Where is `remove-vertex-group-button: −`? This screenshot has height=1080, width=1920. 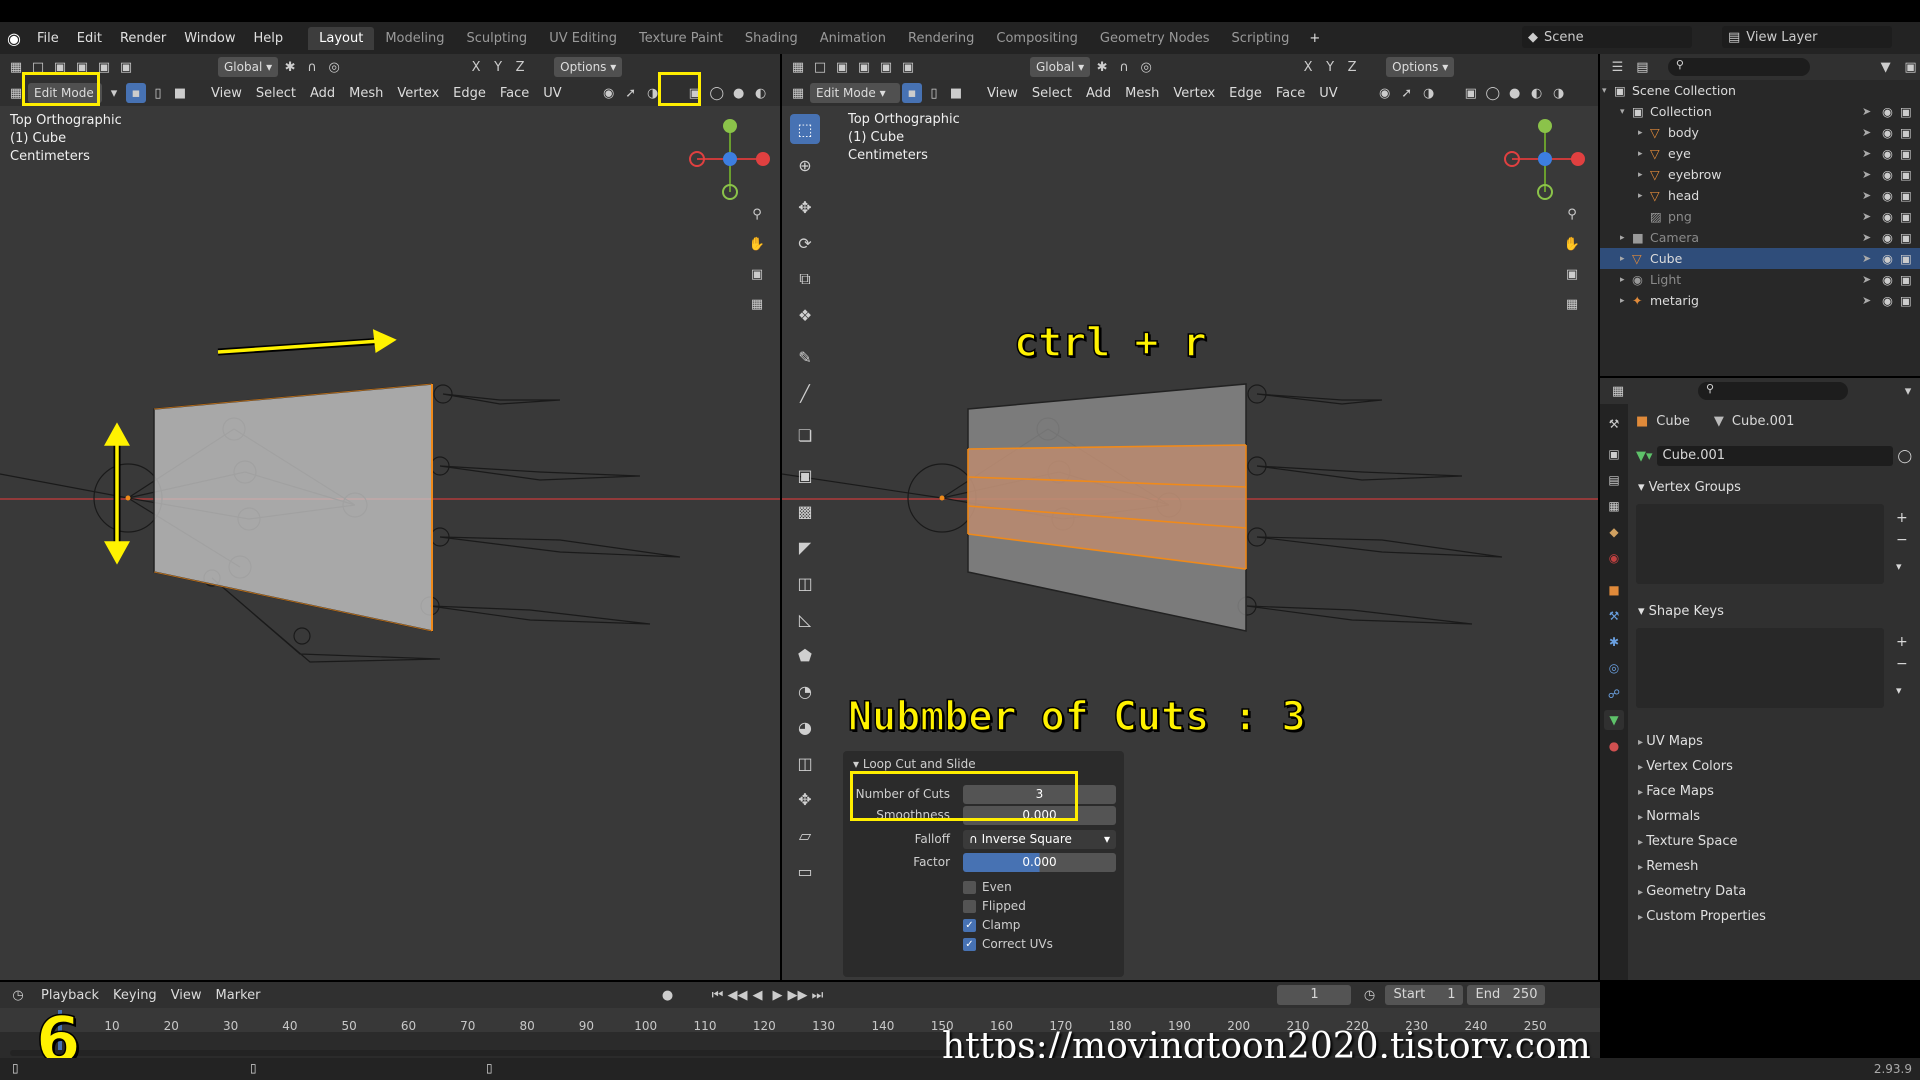
remove-vertex-group-button: − is located at coordinates (1902, 540).